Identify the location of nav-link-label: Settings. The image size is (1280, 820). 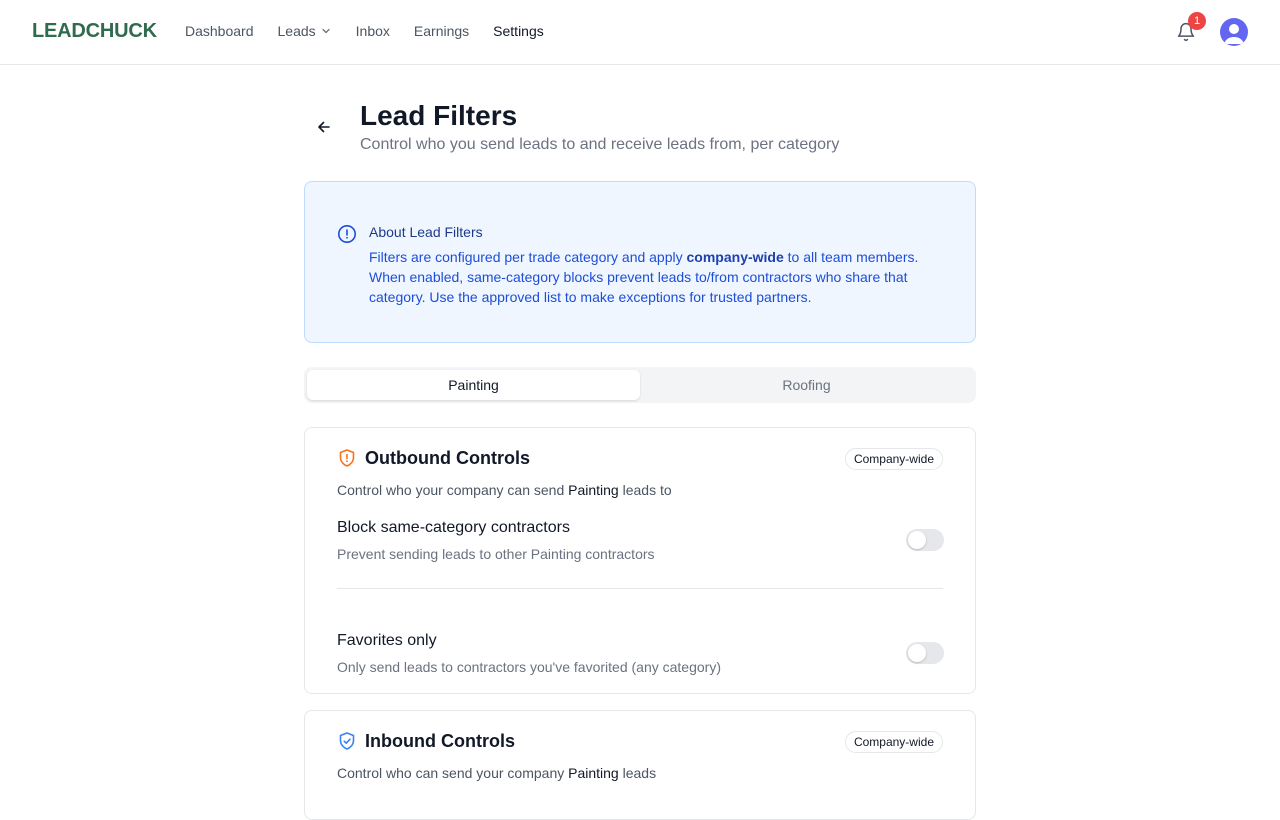
(518, 31).